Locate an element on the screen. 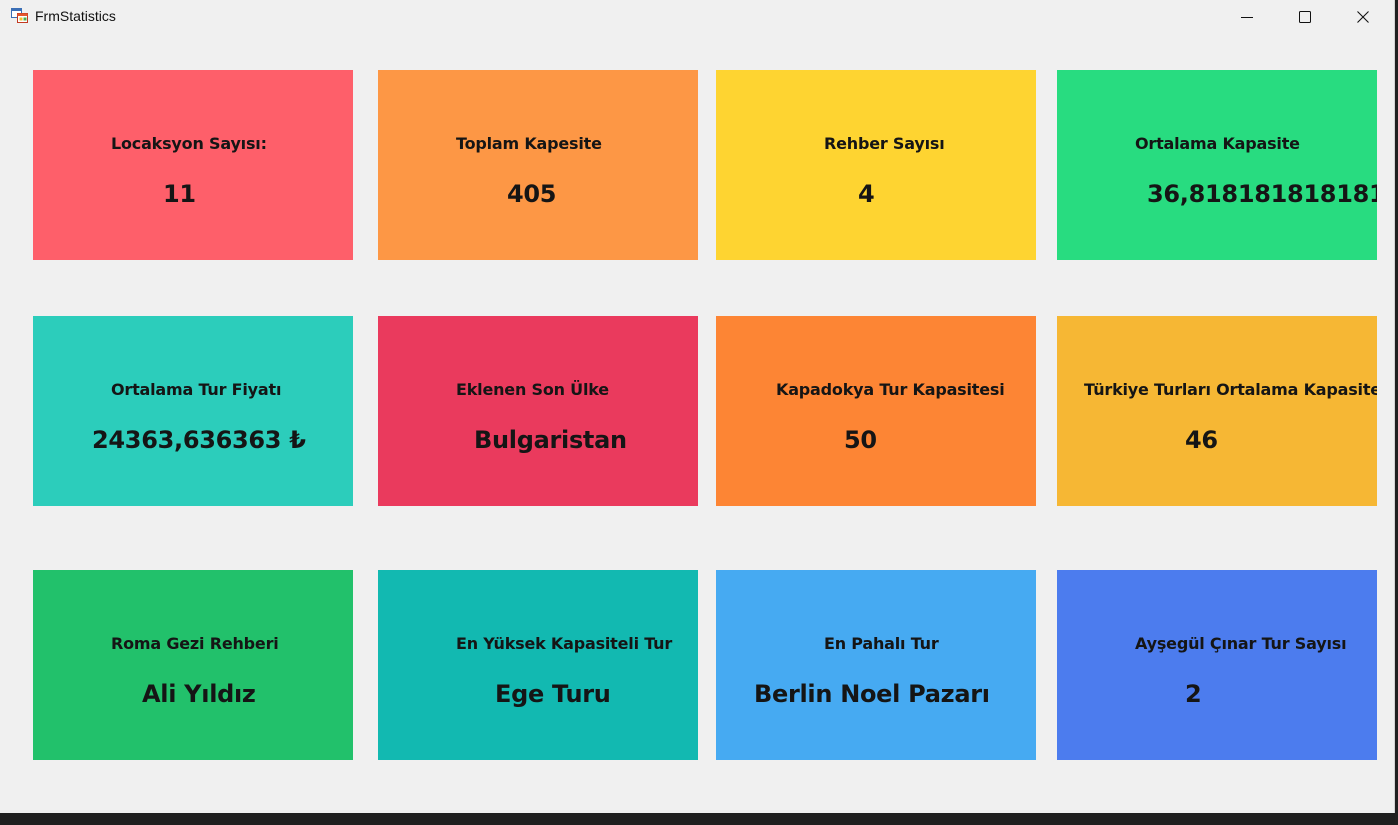 The height and width of the screenshot is (825, 1398). card-label: Toplam Kapesite is located at coordinates (529, 143).